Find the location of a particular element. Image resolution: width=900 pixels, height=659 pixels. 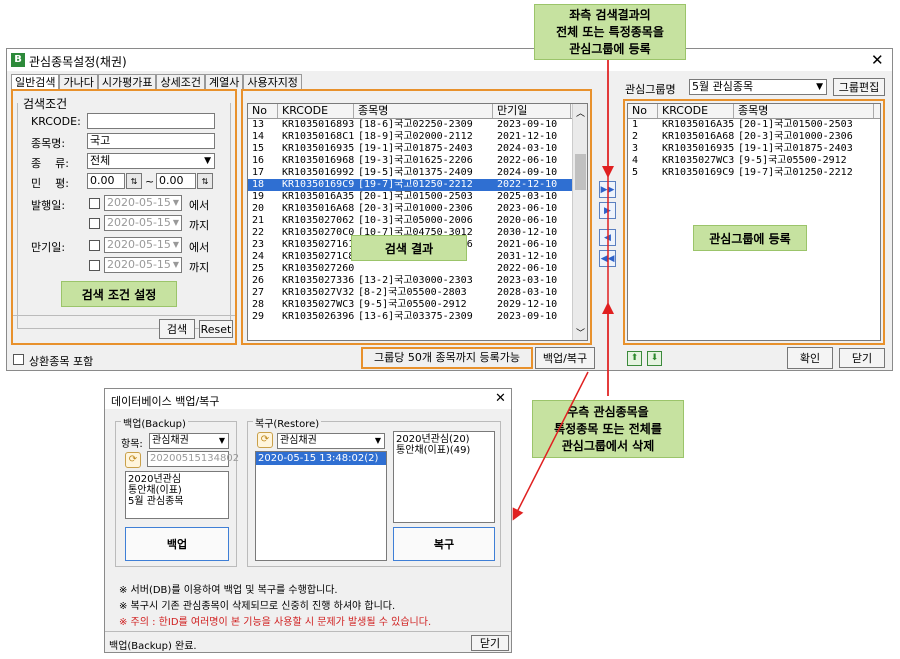

dialog-title-bar: 데이터베이스 백업/복구 ✕ is located at coordinates (308, 399).